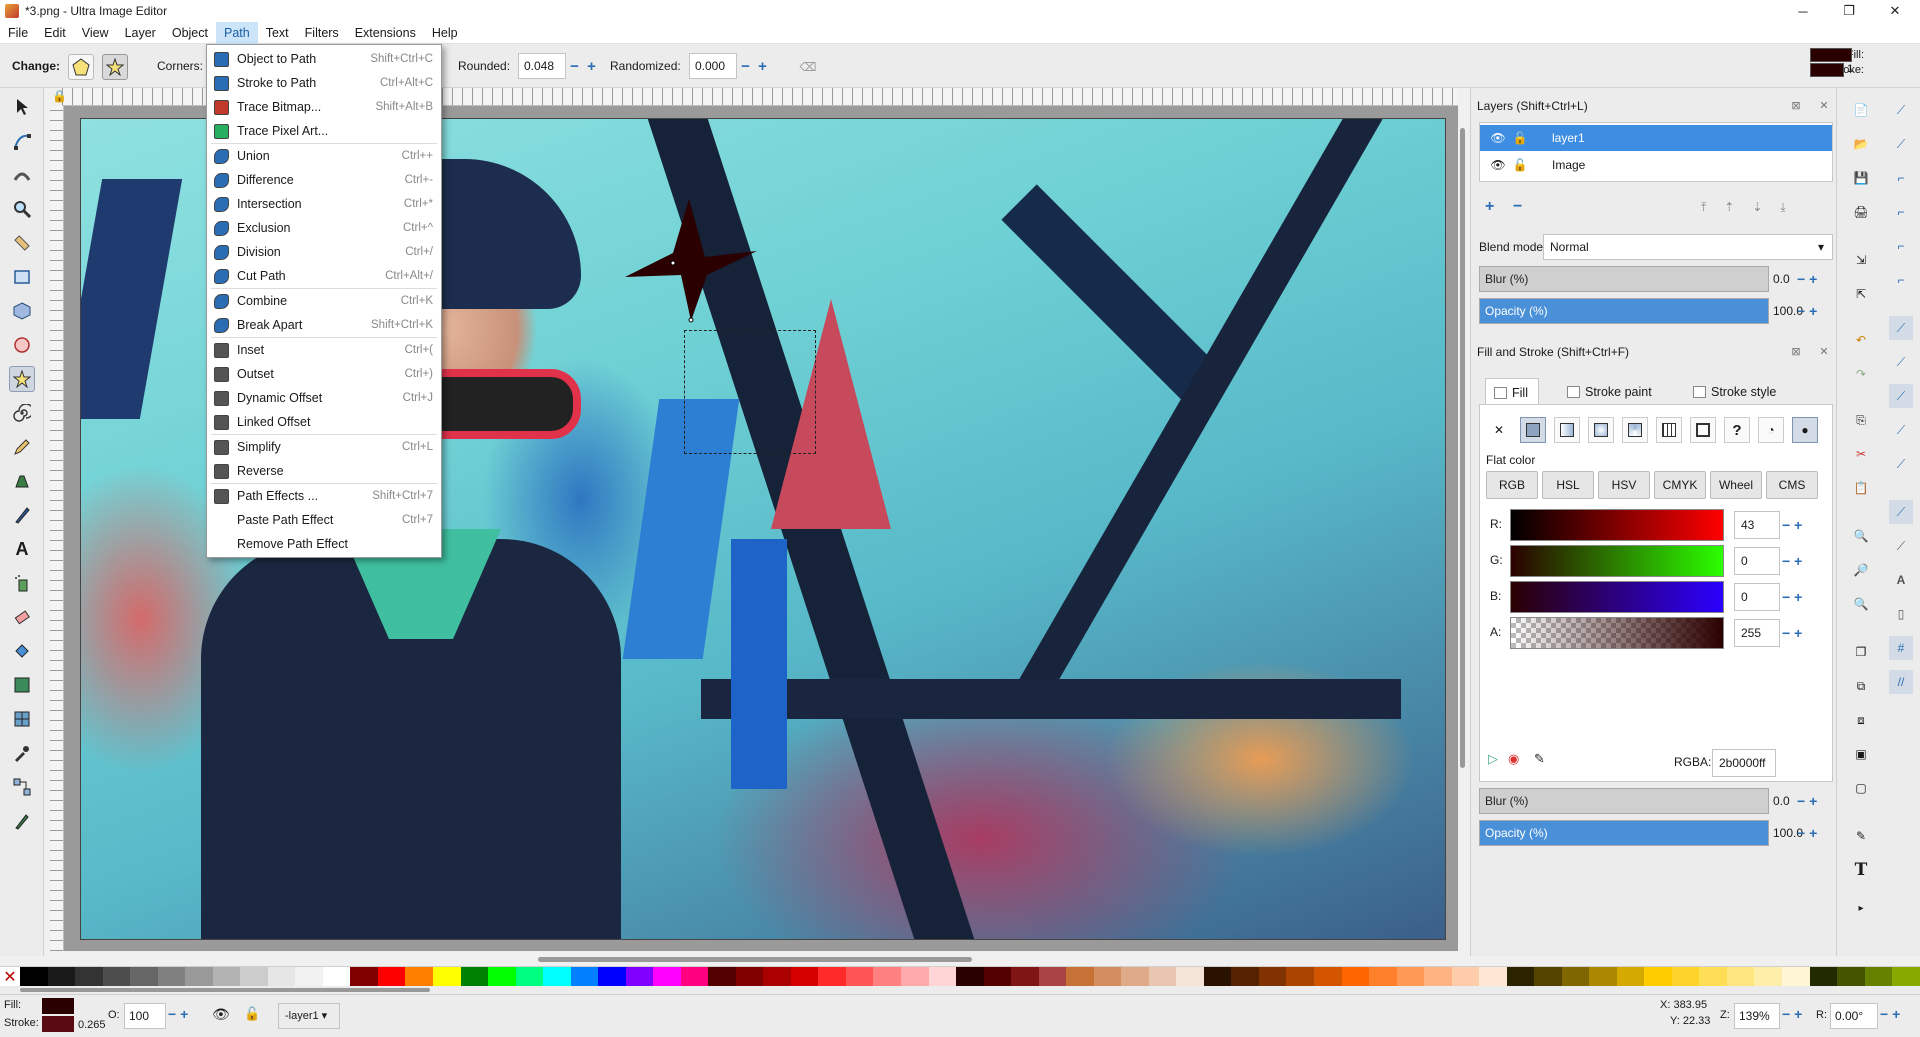  What do you see at coordinates (1792, 633) in the screenshot?
I see `a-stepper: − +` at bounding box center [1792, 633].